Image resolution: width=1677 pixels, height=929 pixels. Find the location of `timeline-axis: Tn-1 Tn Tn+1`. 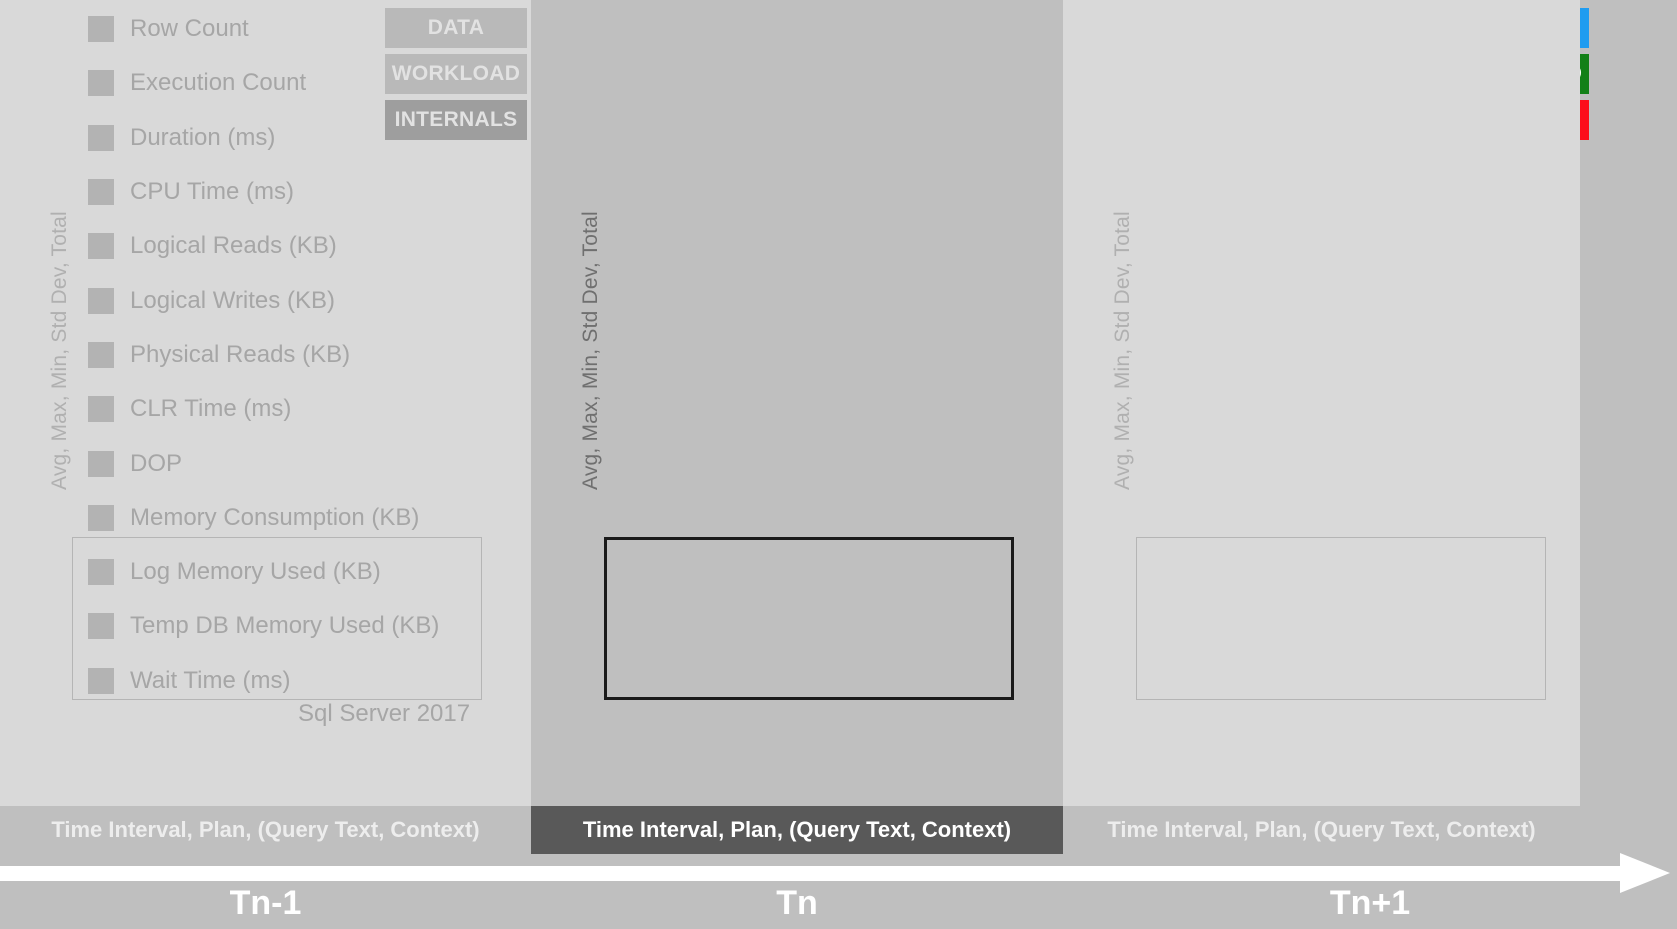

timeline-axis: Tn-1 Tn Tn+1 is located at coordinates (838, 891).